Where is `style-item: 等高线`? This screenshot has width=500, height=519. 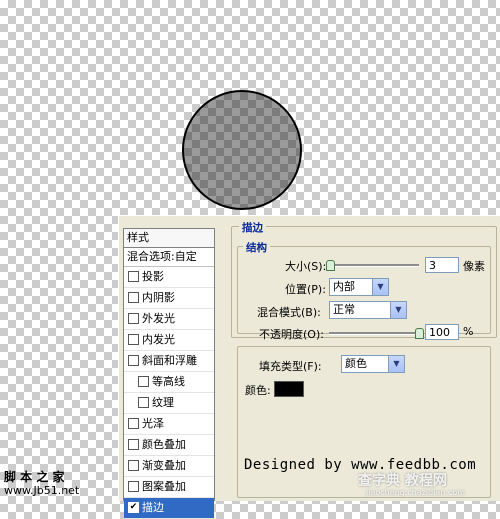
style-item: 等高线 is located at coordinates (169, 382).